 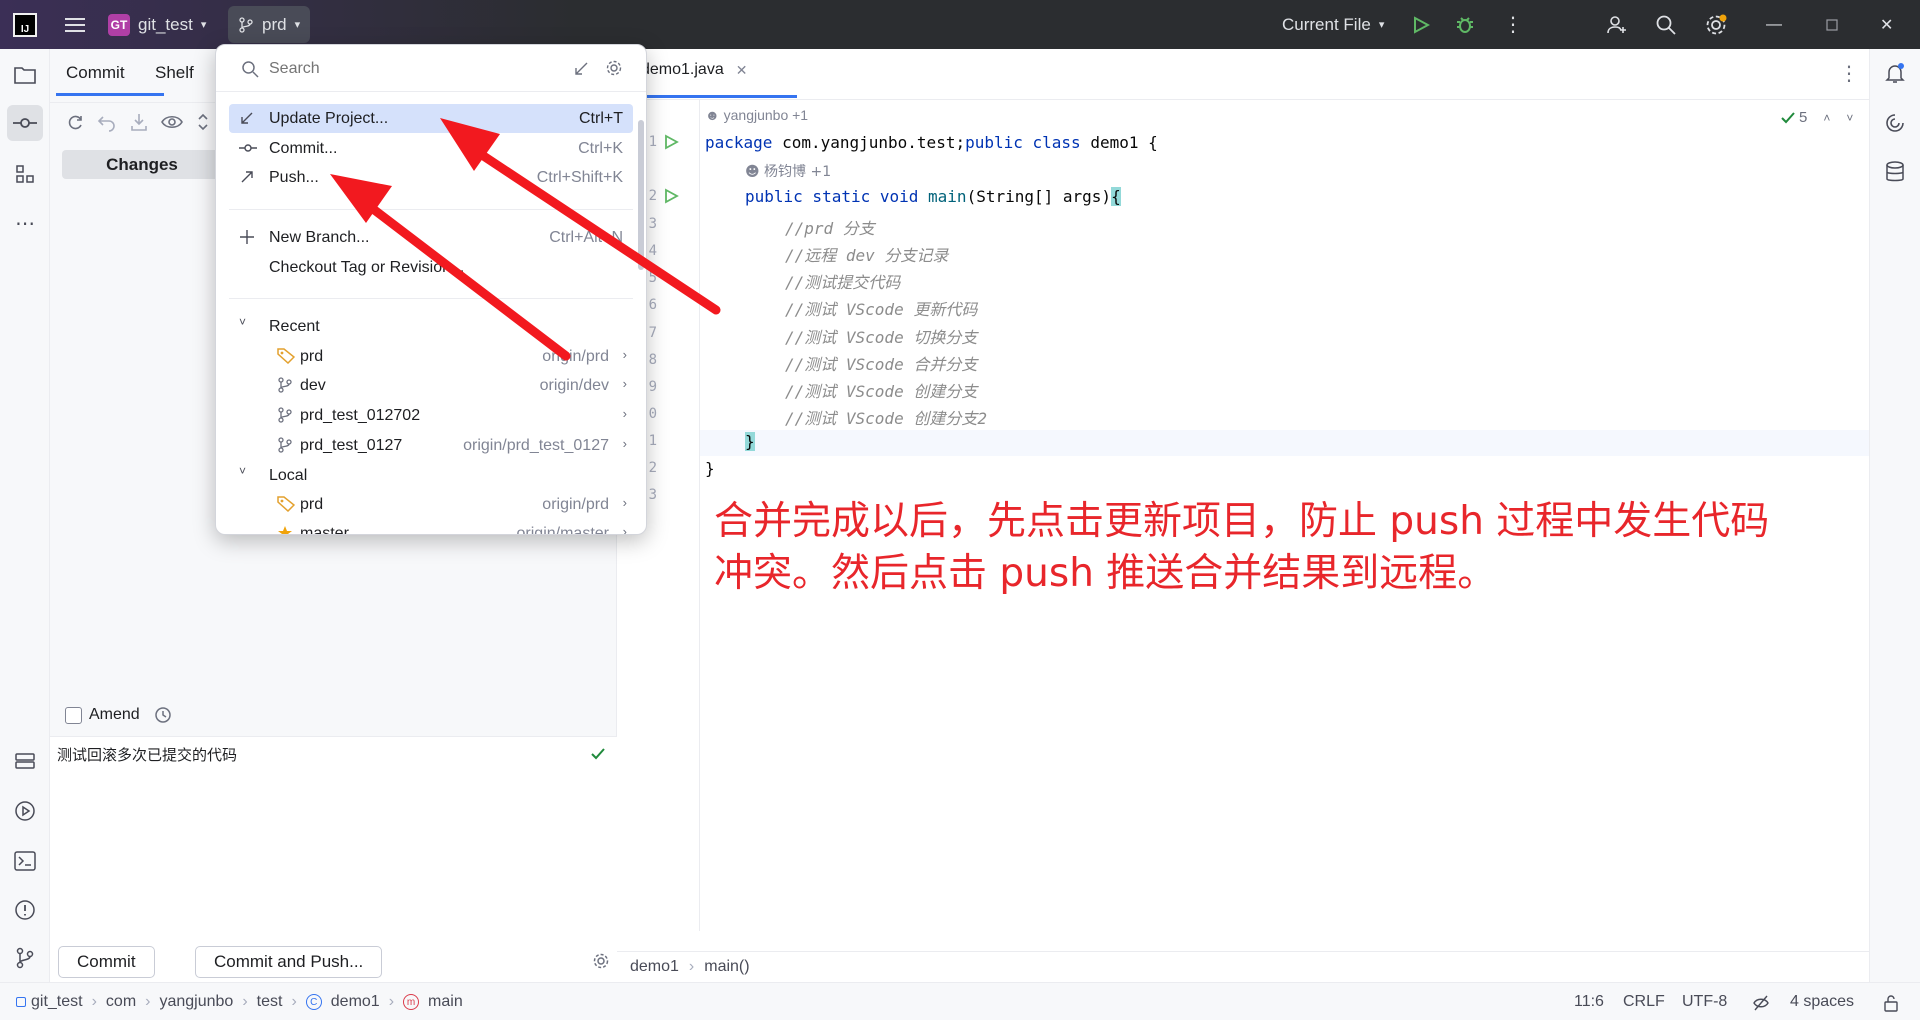 I want to click on add-user-icon, so click(x=1617, y=24).